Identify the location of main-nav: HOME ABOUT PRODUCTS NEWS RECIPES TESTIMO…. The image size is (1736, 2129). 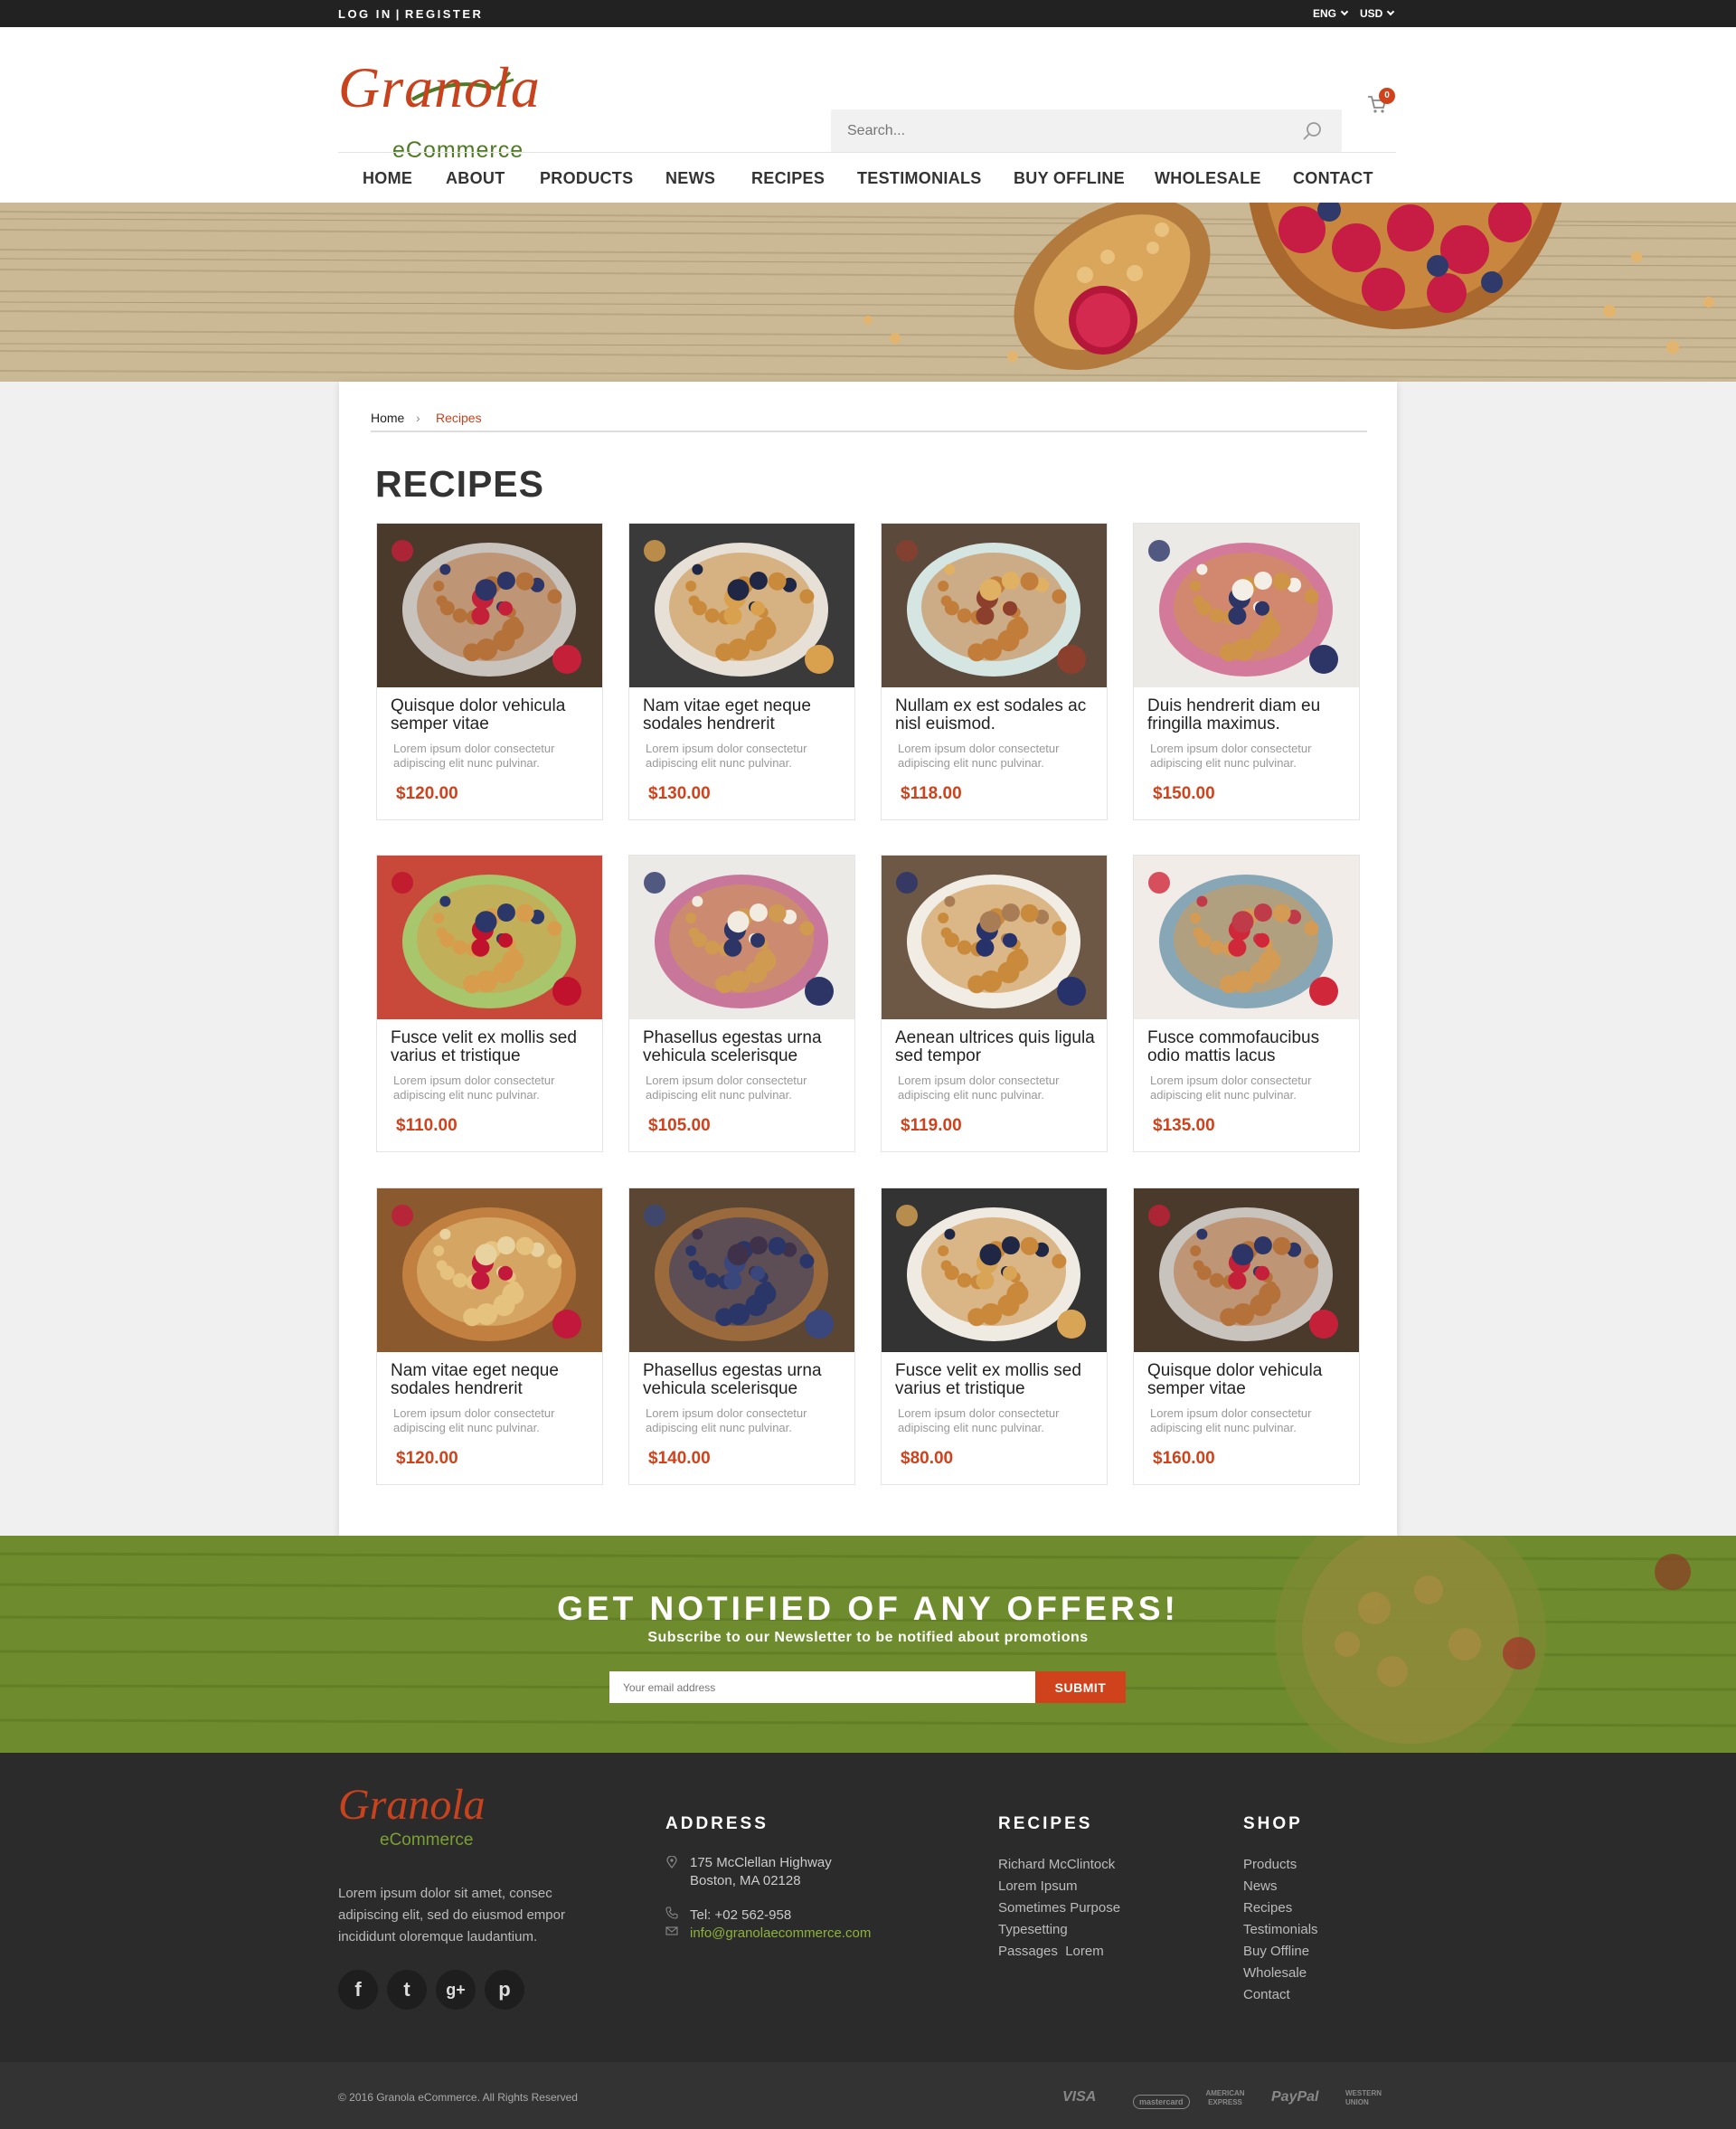
(867, 178).